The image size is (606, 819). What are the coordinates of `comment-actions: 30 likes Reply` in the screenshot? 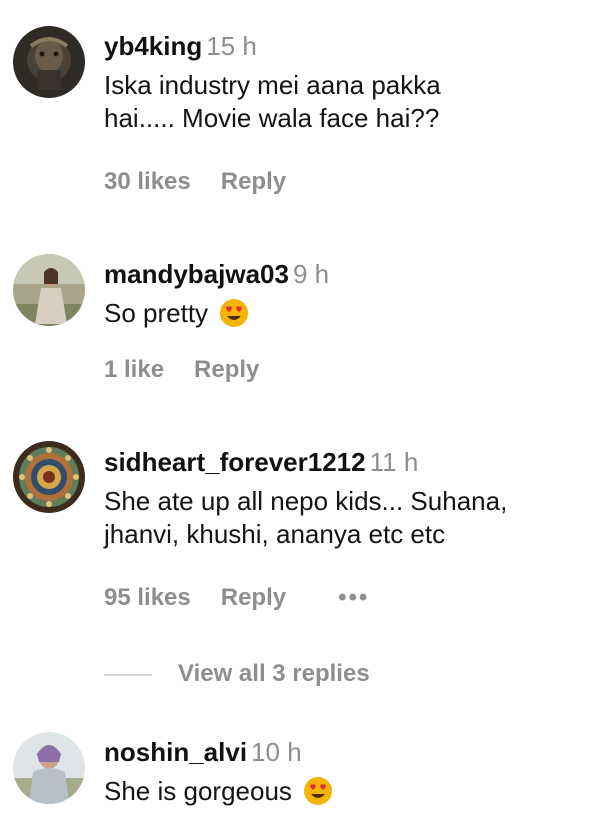 It's located at (195, 182).